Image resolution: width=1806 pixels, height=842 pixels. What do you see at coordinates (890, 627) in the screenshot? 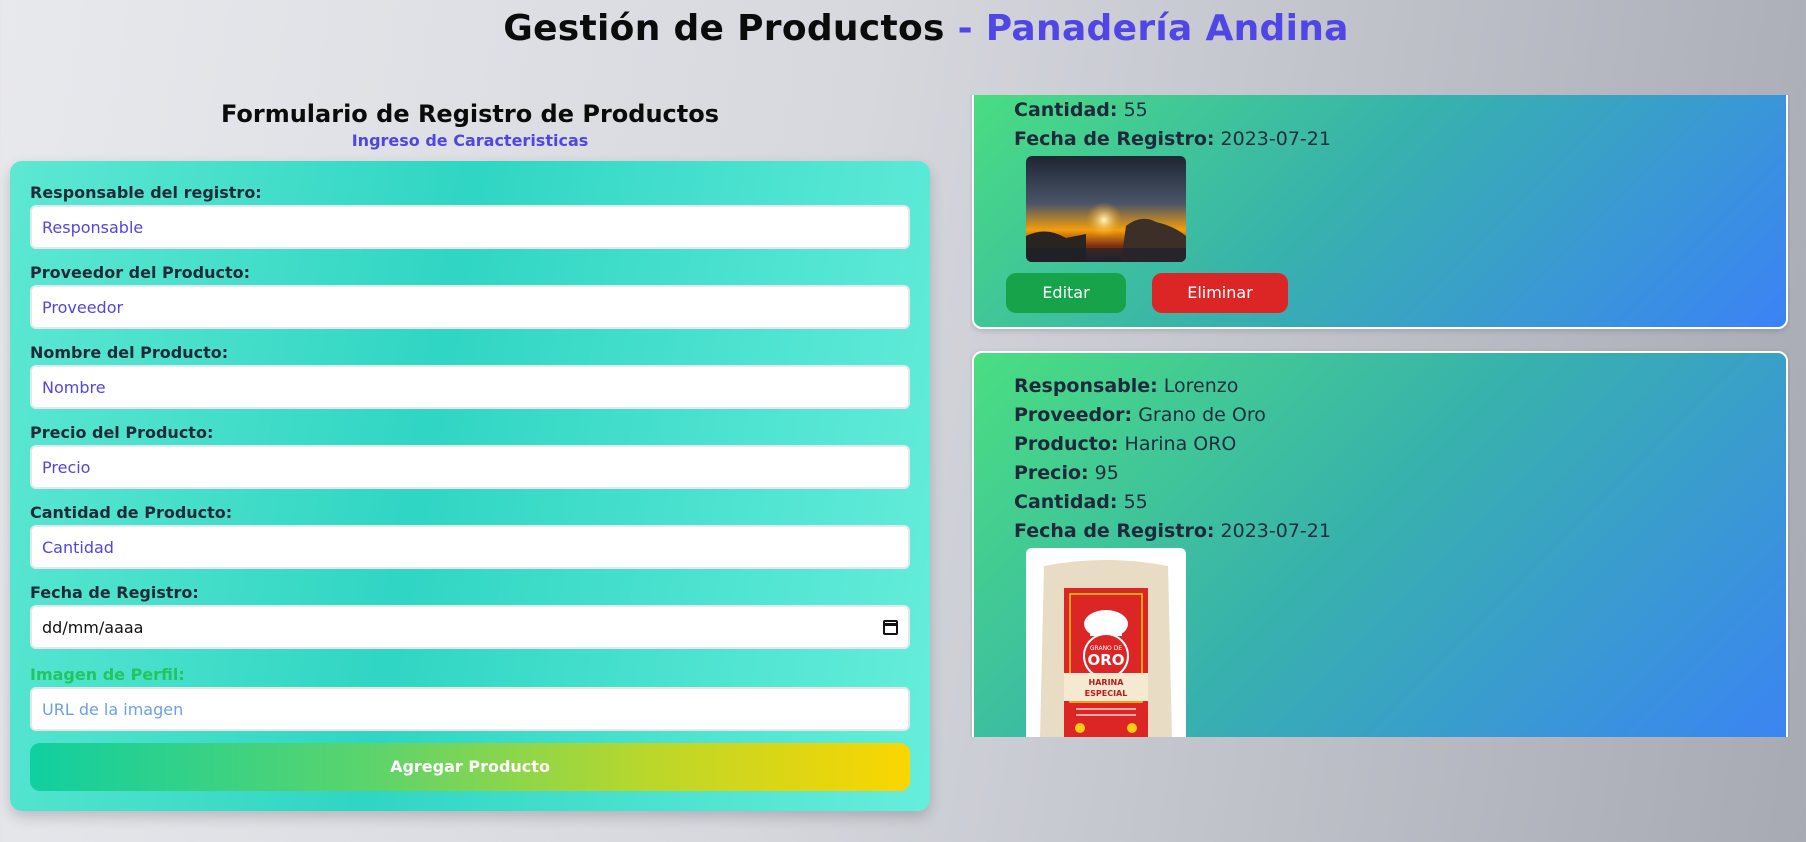
I see `calendar-icon` at bounding box center [890, 627].